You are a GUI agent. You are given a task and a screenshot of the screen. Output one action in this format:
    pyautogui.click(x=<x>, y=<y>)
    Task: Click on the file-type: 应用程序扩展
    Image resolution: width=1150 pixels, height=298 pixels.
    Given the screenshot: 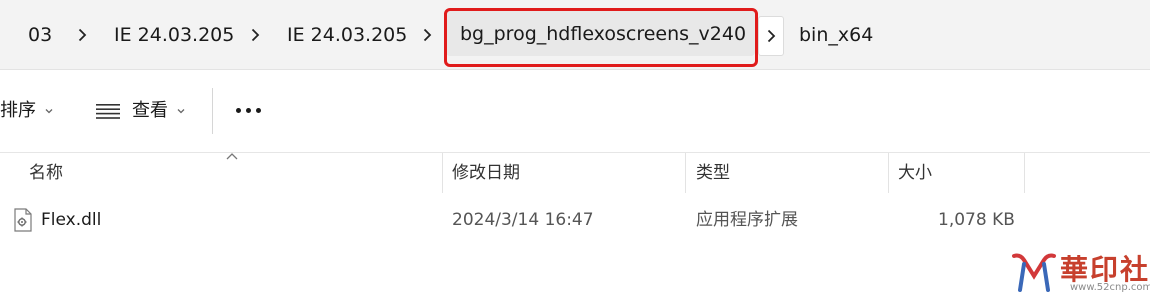 What is the action you would take?
    pyautogui.click(x=747, y=220)
    